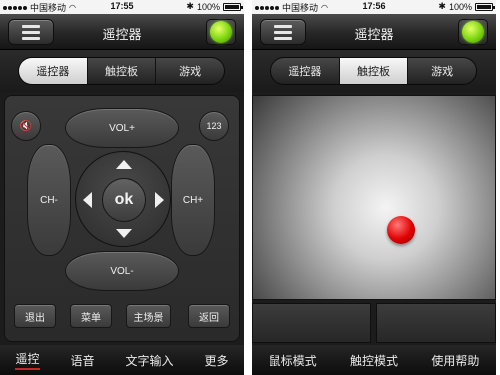  I want to click on red-cursor-icon, so click(401, 230).